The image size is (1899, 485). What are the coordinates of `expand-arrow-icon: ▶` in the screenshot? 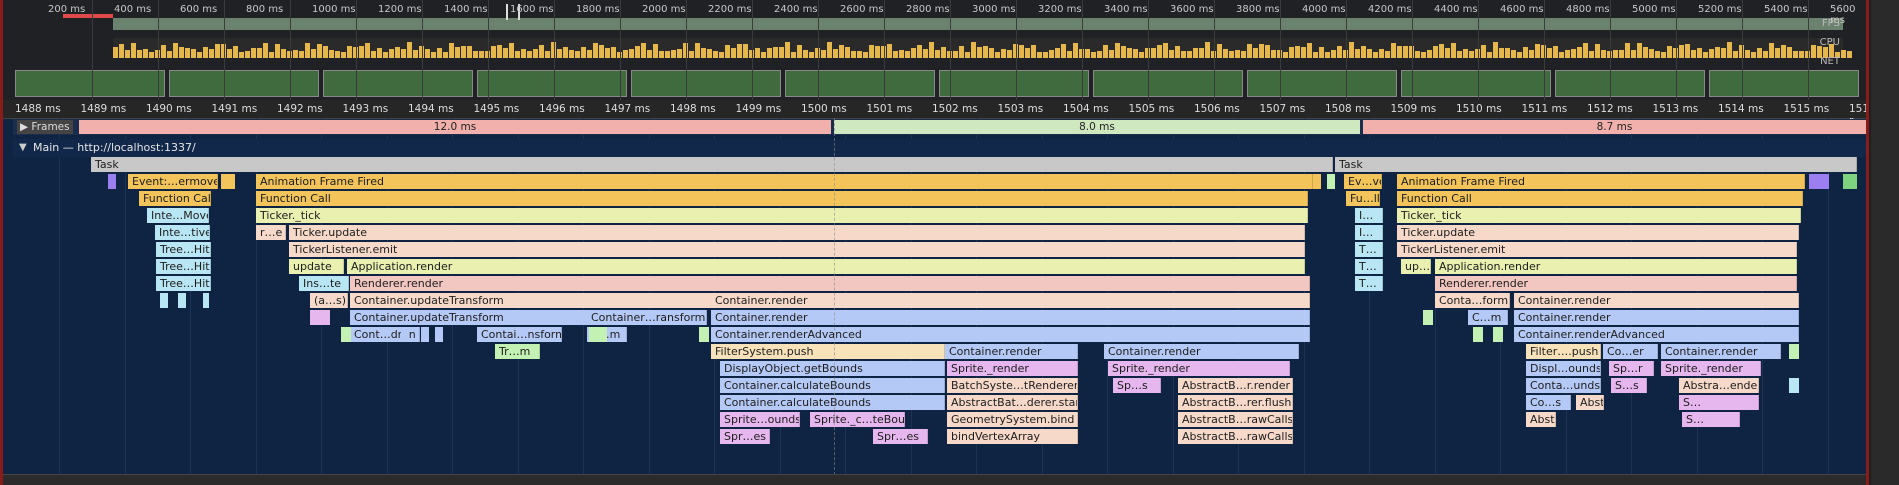 It's located at (24, 127).